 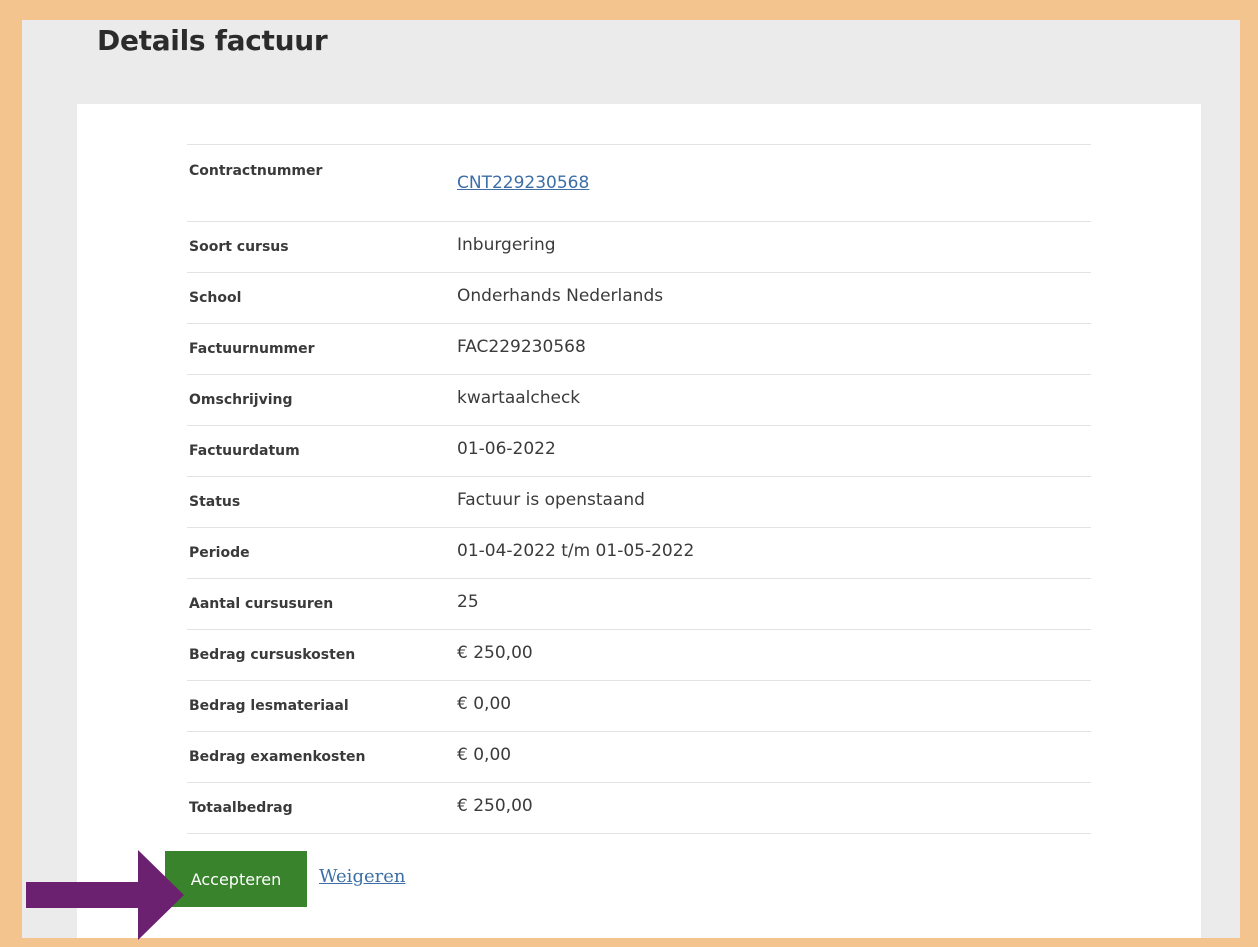 I want to click on detail-row-school: School Onderhands Nederlands, so click(x=639, y=298).